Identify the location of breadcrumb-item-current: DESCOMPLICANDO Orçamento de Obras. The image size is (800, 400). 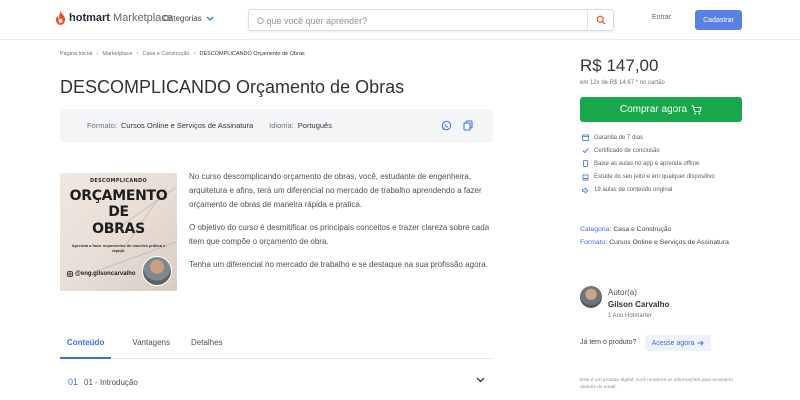
(252, 54).